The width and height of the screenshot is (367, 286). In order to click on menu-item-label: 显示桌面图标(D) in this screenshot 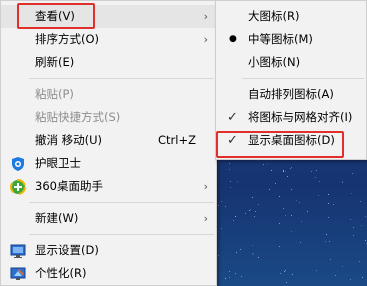, I will do `click(291, 140)`.